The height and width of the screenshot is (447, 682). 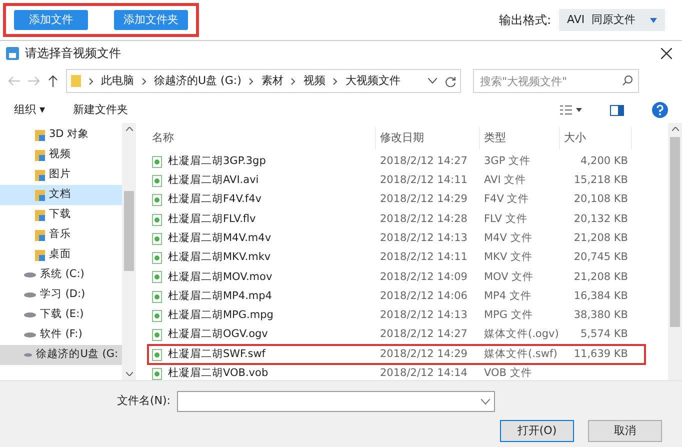 What do you see at coordinates (596, 138) in the screenshot?
I see `column-header: 大小` at bounding box center [596, 138].